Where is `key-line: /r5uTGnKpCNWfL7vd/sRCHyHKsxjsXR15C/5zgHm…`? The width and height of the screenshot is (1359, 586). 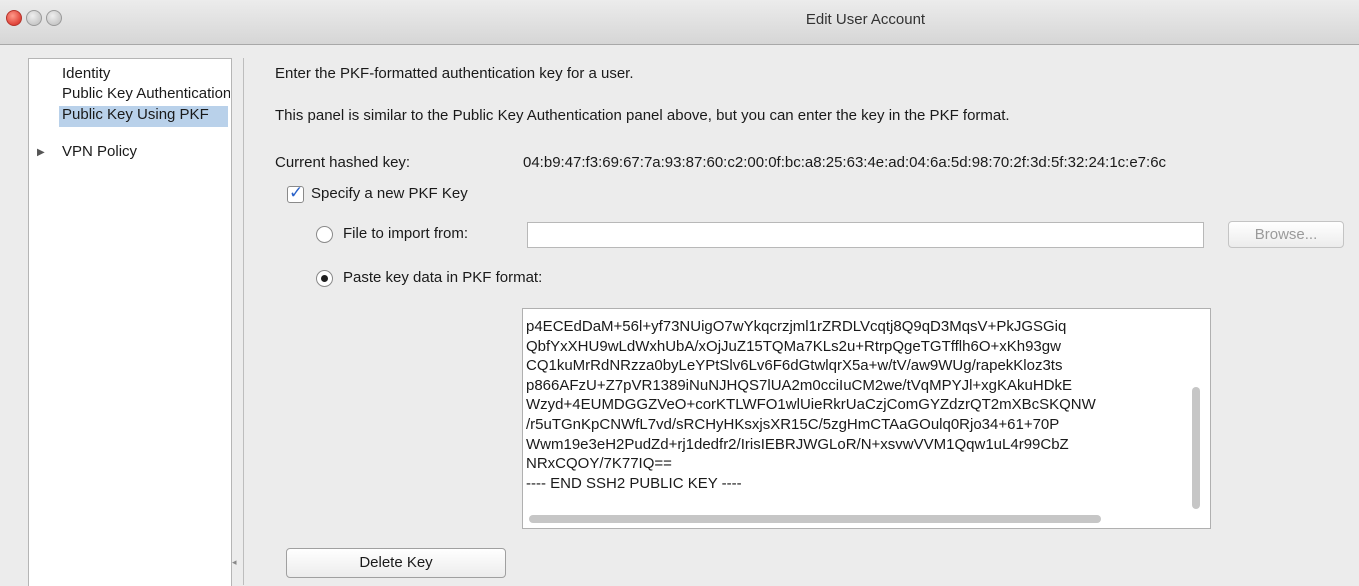
key-line: /r5uTGnKpCNWfL7vd/sRCHyHKsxjsXR15C/5zgHm… is located at coordinates (793, 424).